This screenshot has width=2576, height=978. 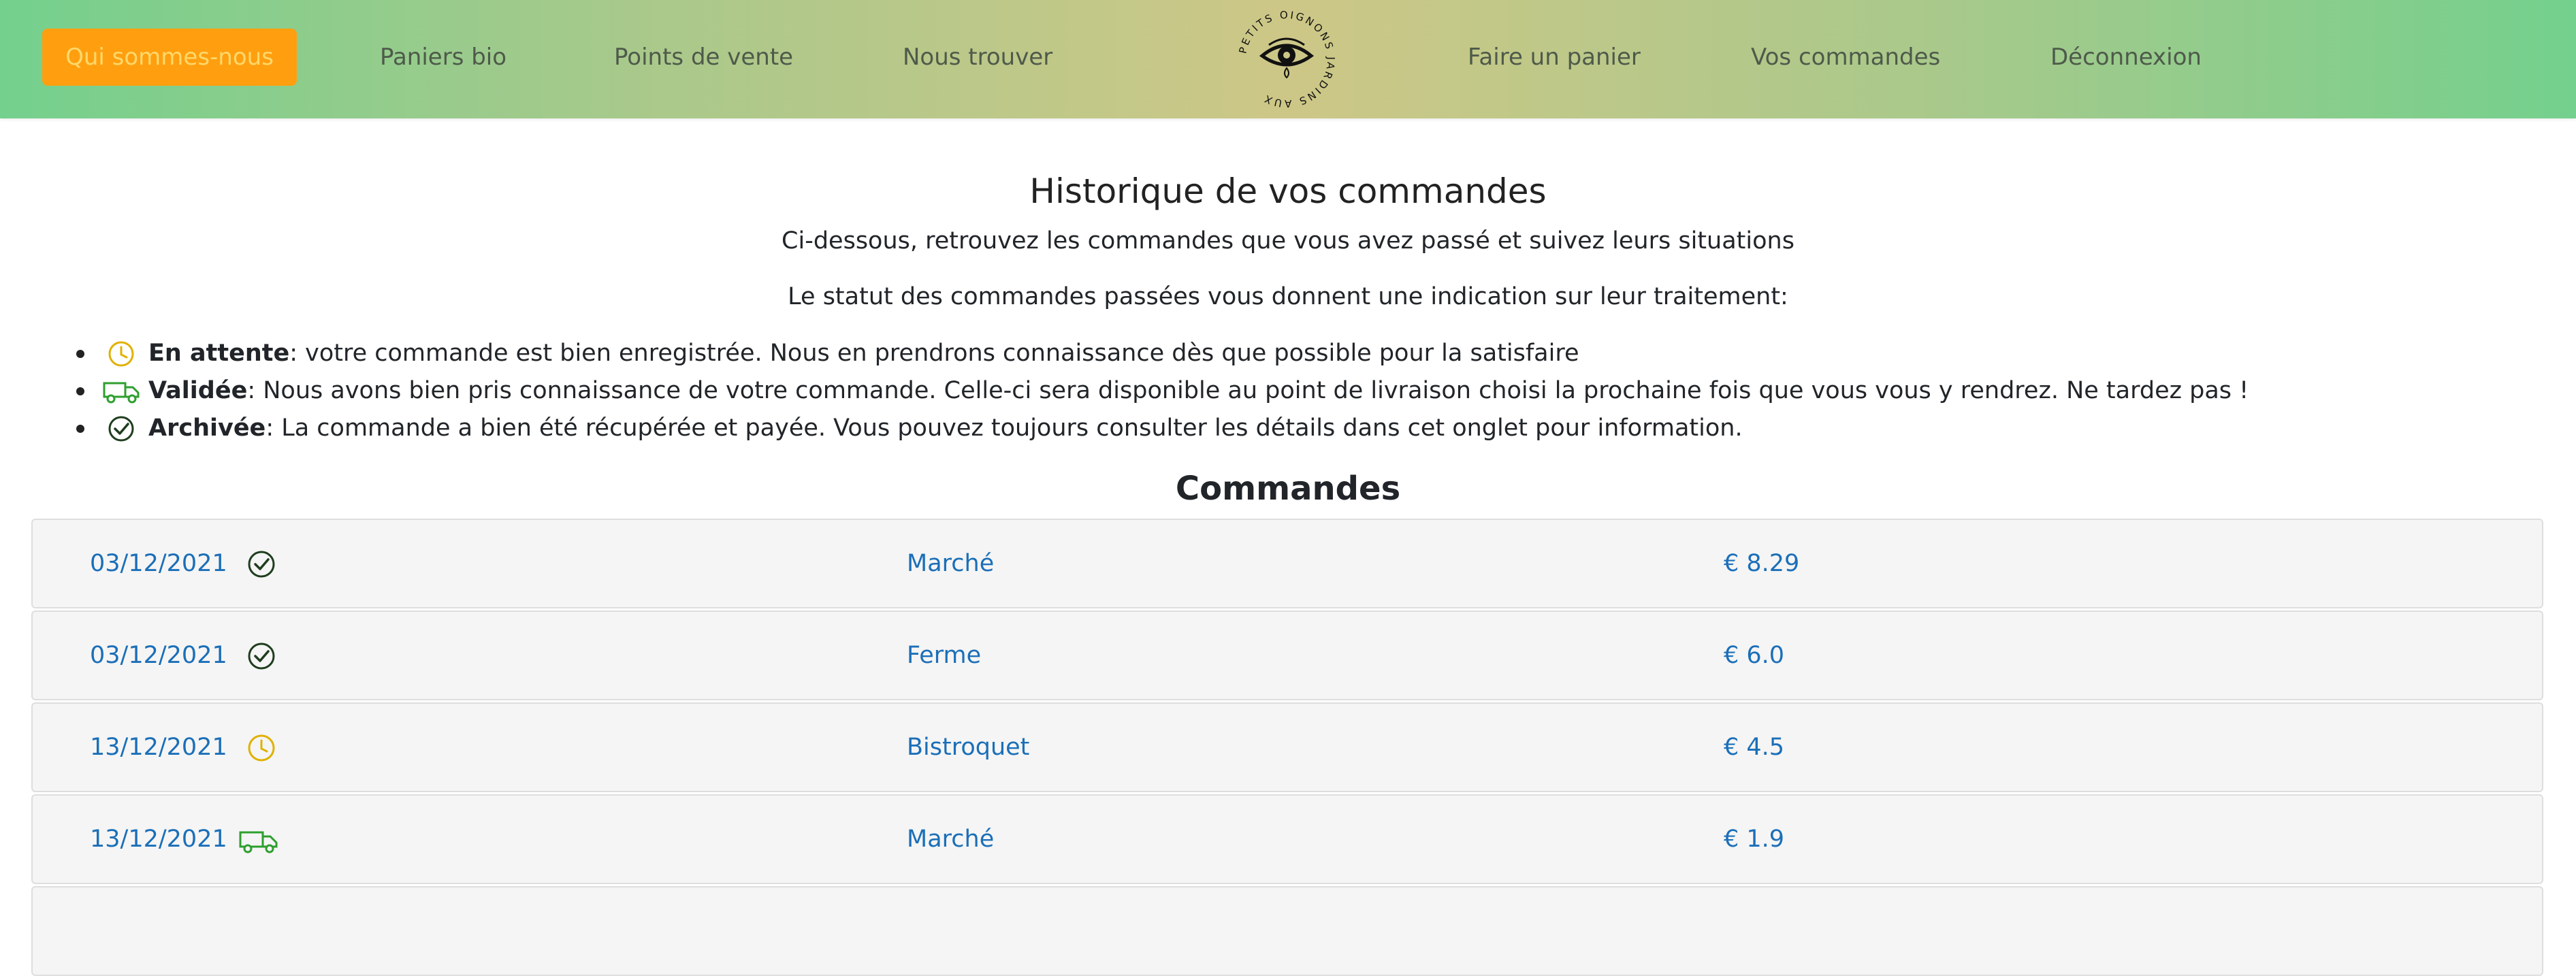 What do you see at coordinates (1287, 655) in the screenshot?
I see `order-row: 03/12/2021 Ferme € 6.0` at bounding box center [1287, 655].